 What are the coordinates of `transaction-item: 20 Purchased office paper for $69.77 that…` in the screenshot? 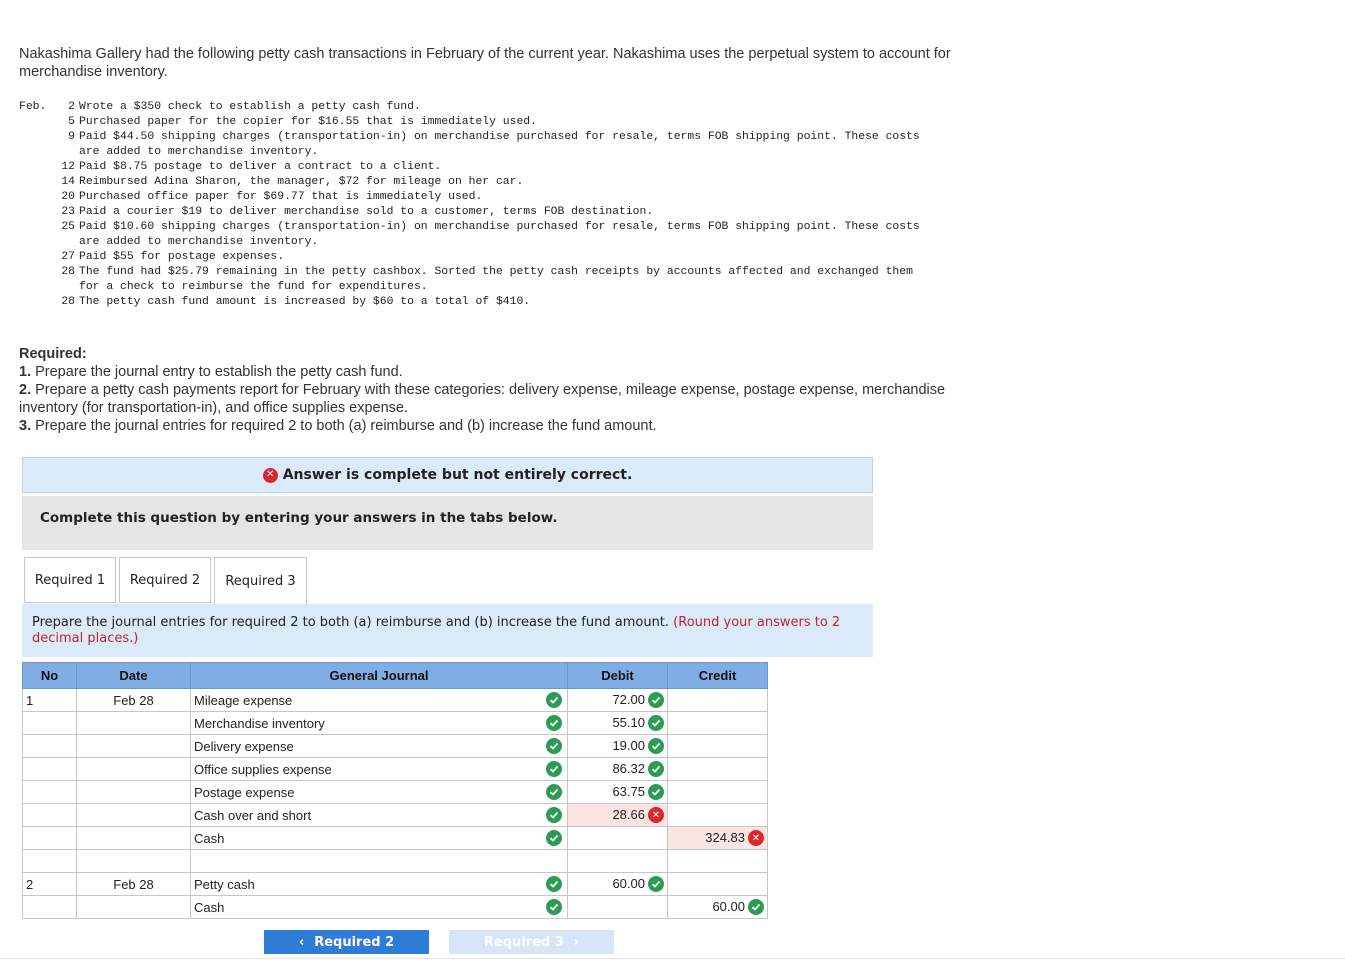 It's located at (494, 197).